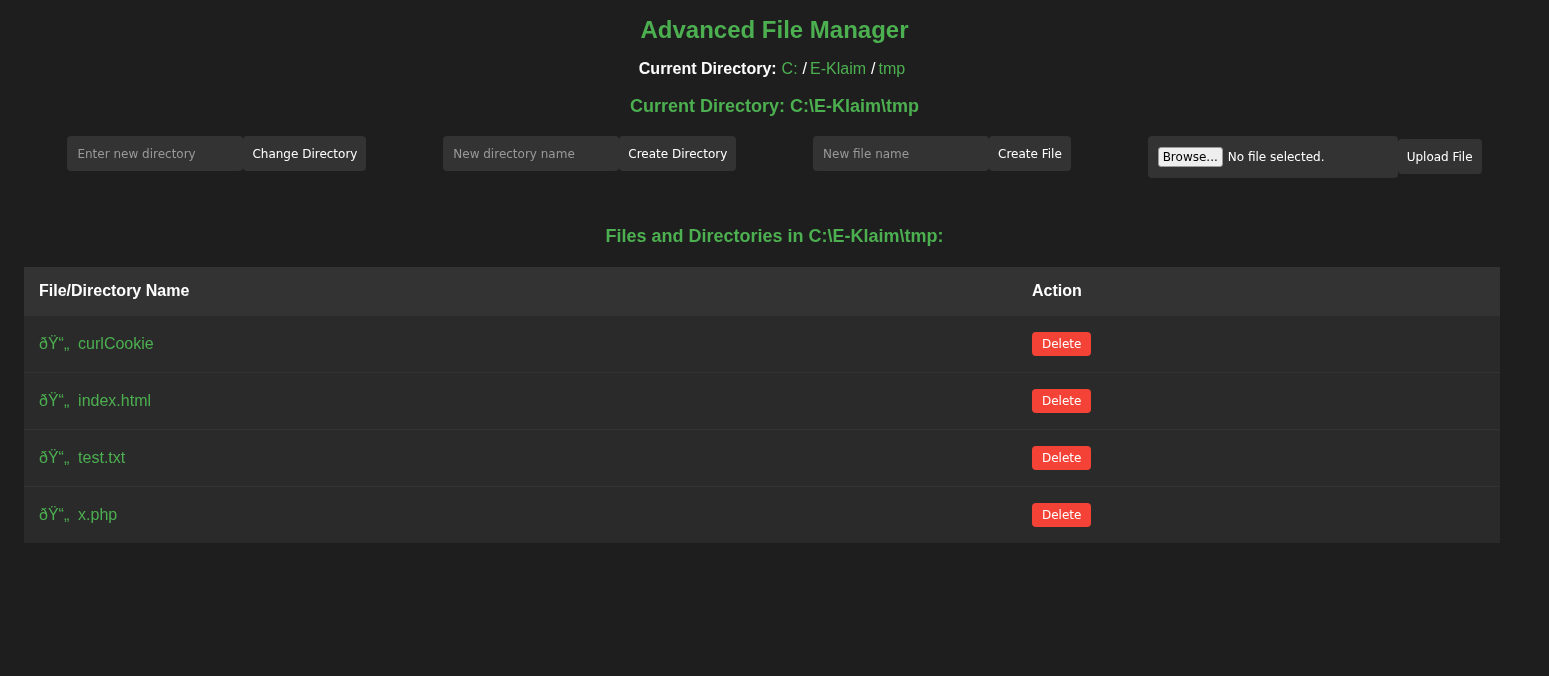 The height and width of the screenshot is (676, 1549). What do you see at coordinates (774, 106) in the screenshot?
I see `current-directory-heading: Current Directory: C:\E-Klaim\tmp` at bounding box center [774, 106].